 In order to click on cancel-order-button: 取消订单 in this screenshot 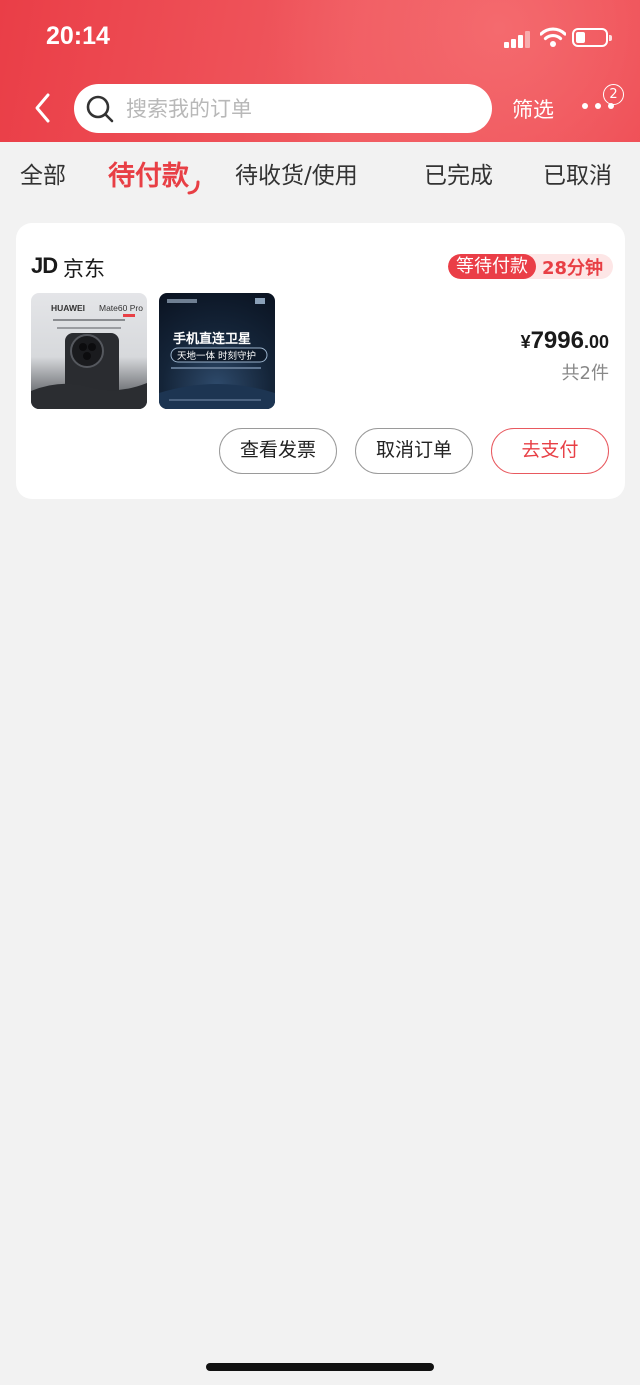, I will do `click(414, 451)`.